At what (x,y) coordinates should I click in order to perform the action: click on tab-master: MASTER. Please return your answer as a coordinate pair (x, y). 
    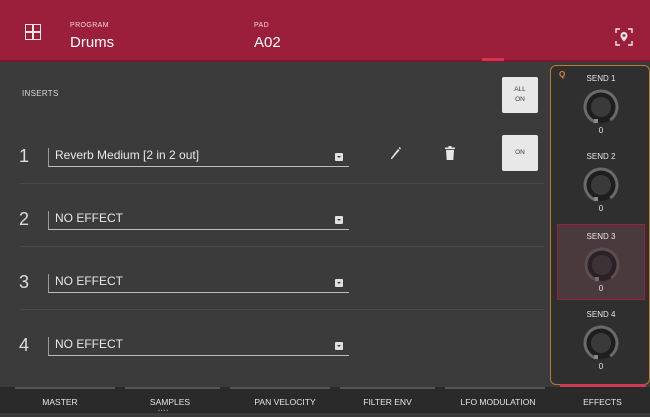
    Looking at the image, I should click on (60, 400).